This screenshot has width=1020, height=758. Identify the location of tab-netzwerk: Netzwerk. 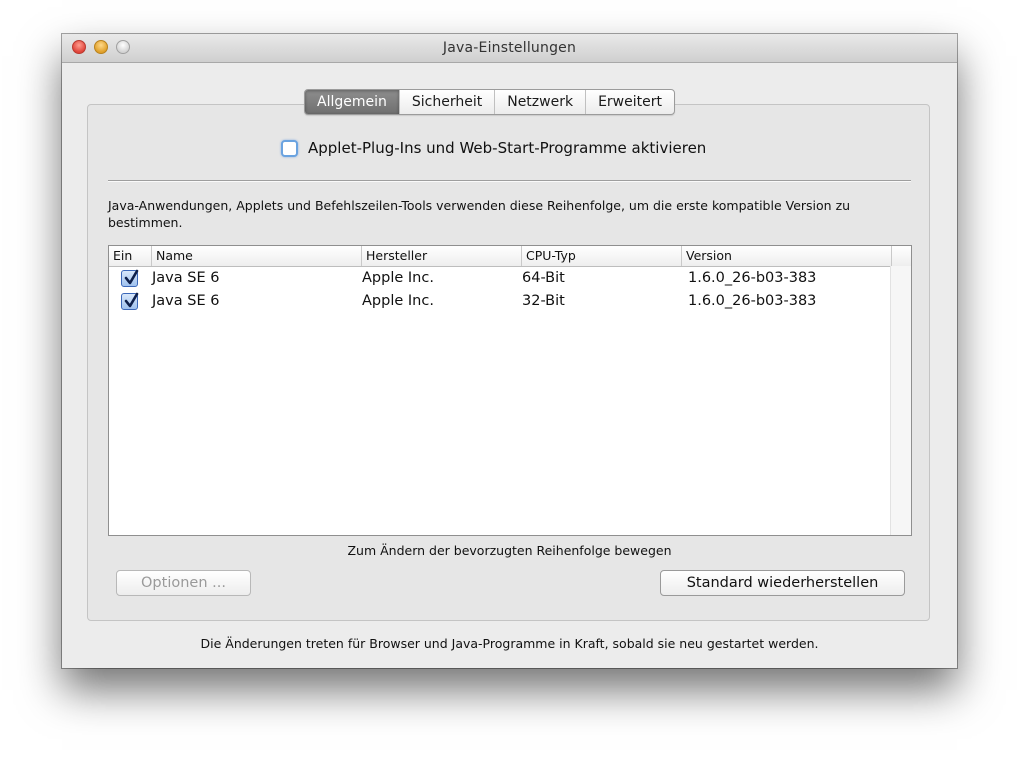
(539, 102).